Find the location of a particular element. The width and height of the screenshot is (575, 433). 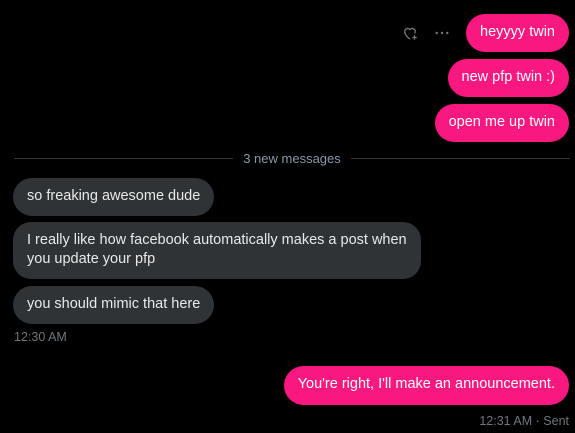

sent-time: 12:31 AM is located at coordinates (506, 421).